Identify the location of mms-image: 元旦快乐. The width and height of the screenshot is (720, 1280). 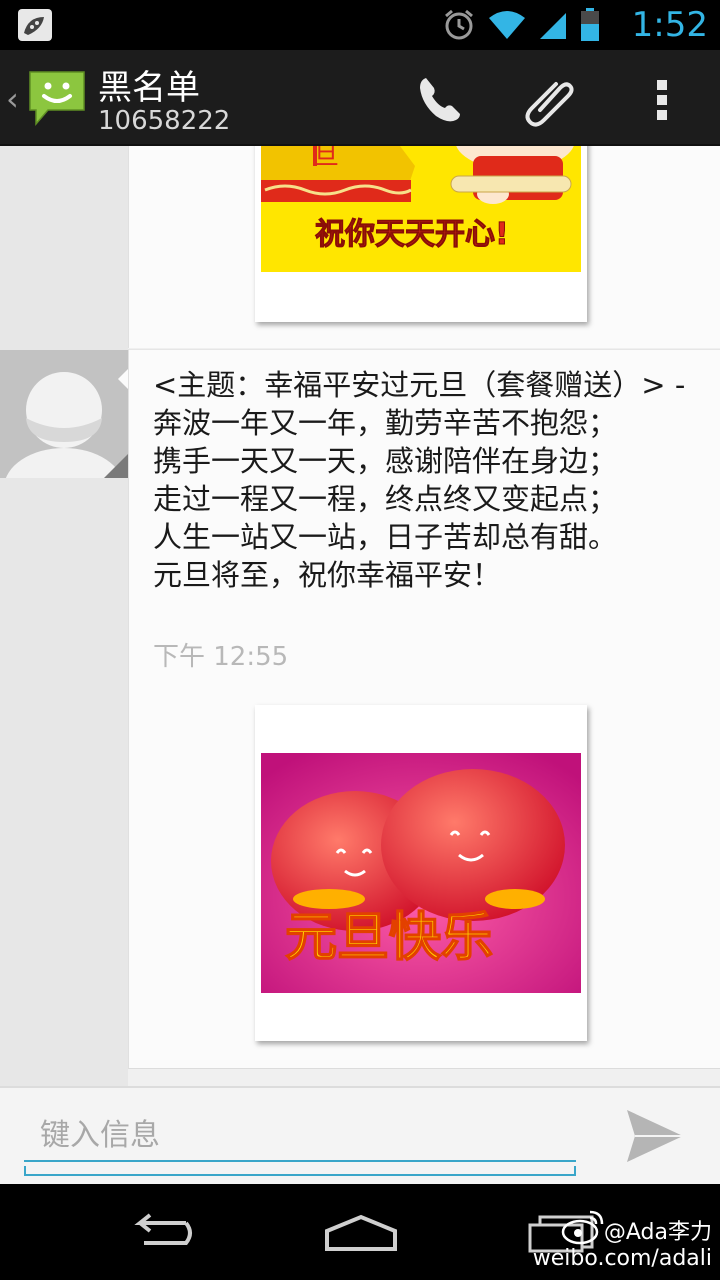
(421, 873).